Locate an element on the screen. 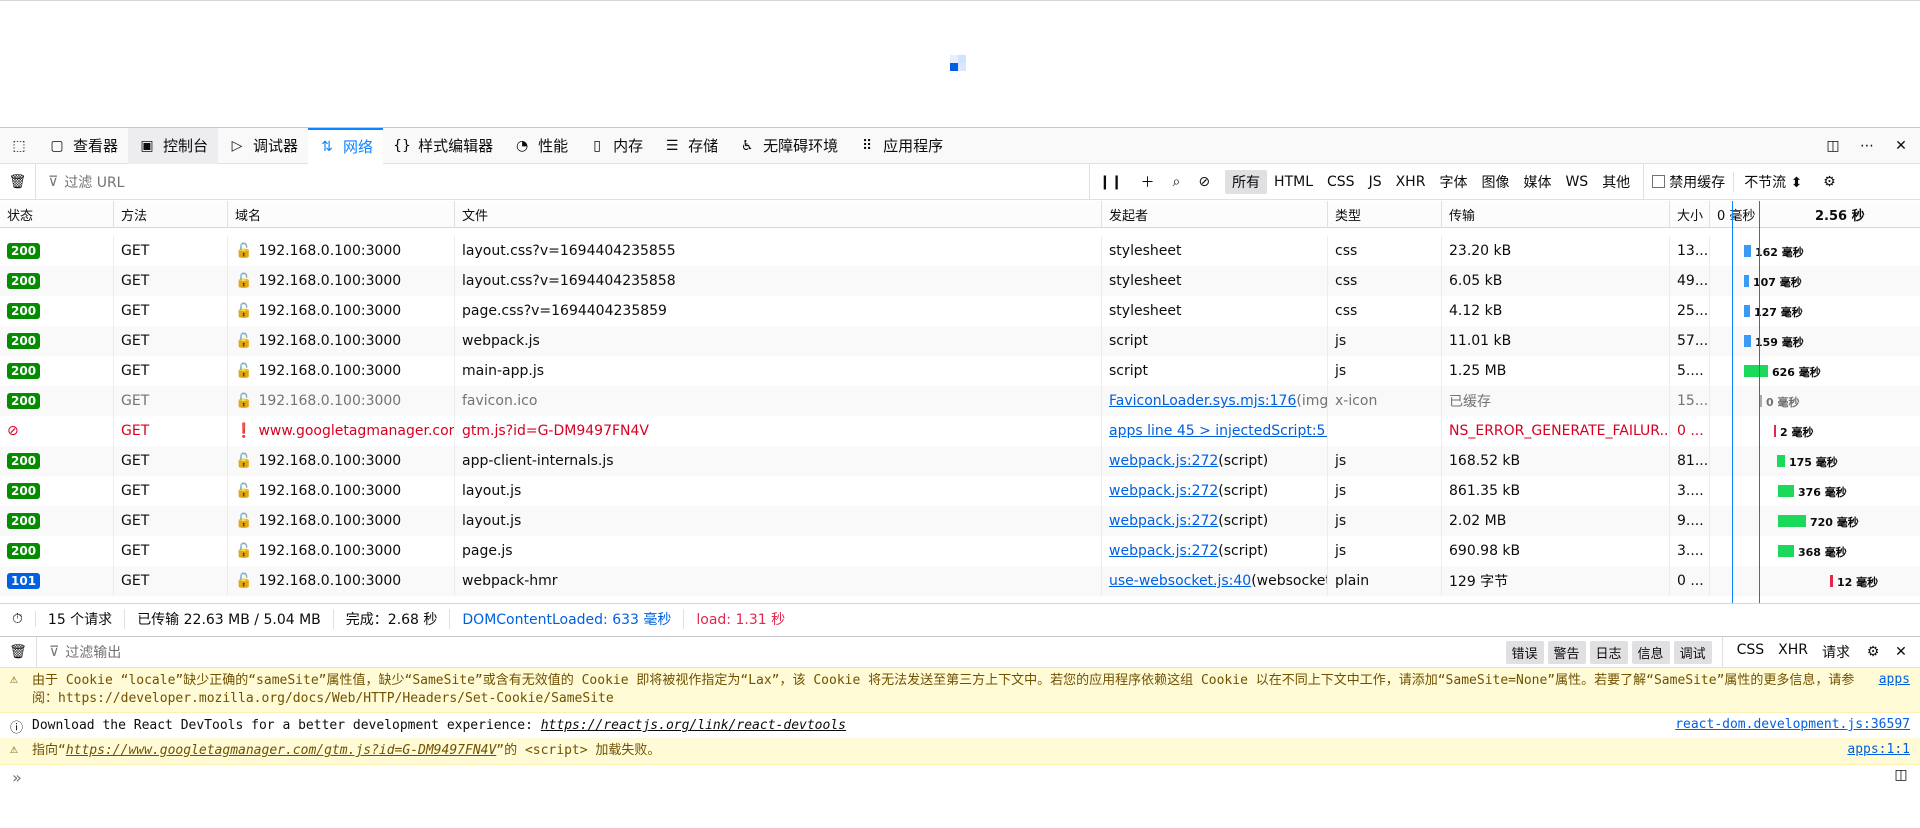 The height and width of the screenshot is (828, 1920). status-badge: 200 is located at coordinates (24, 401).